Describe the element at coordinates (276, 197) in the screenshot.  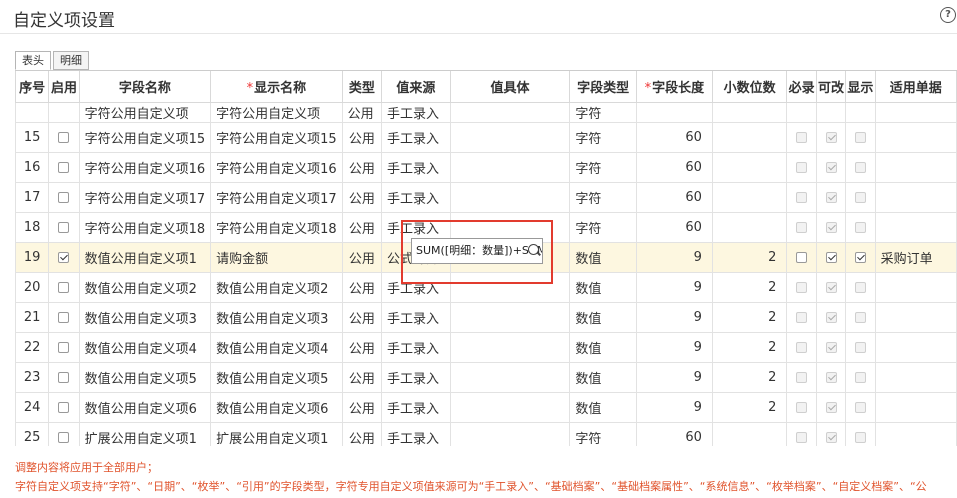
I see `display-name-cell: 字符公用自定义项17` at that location.